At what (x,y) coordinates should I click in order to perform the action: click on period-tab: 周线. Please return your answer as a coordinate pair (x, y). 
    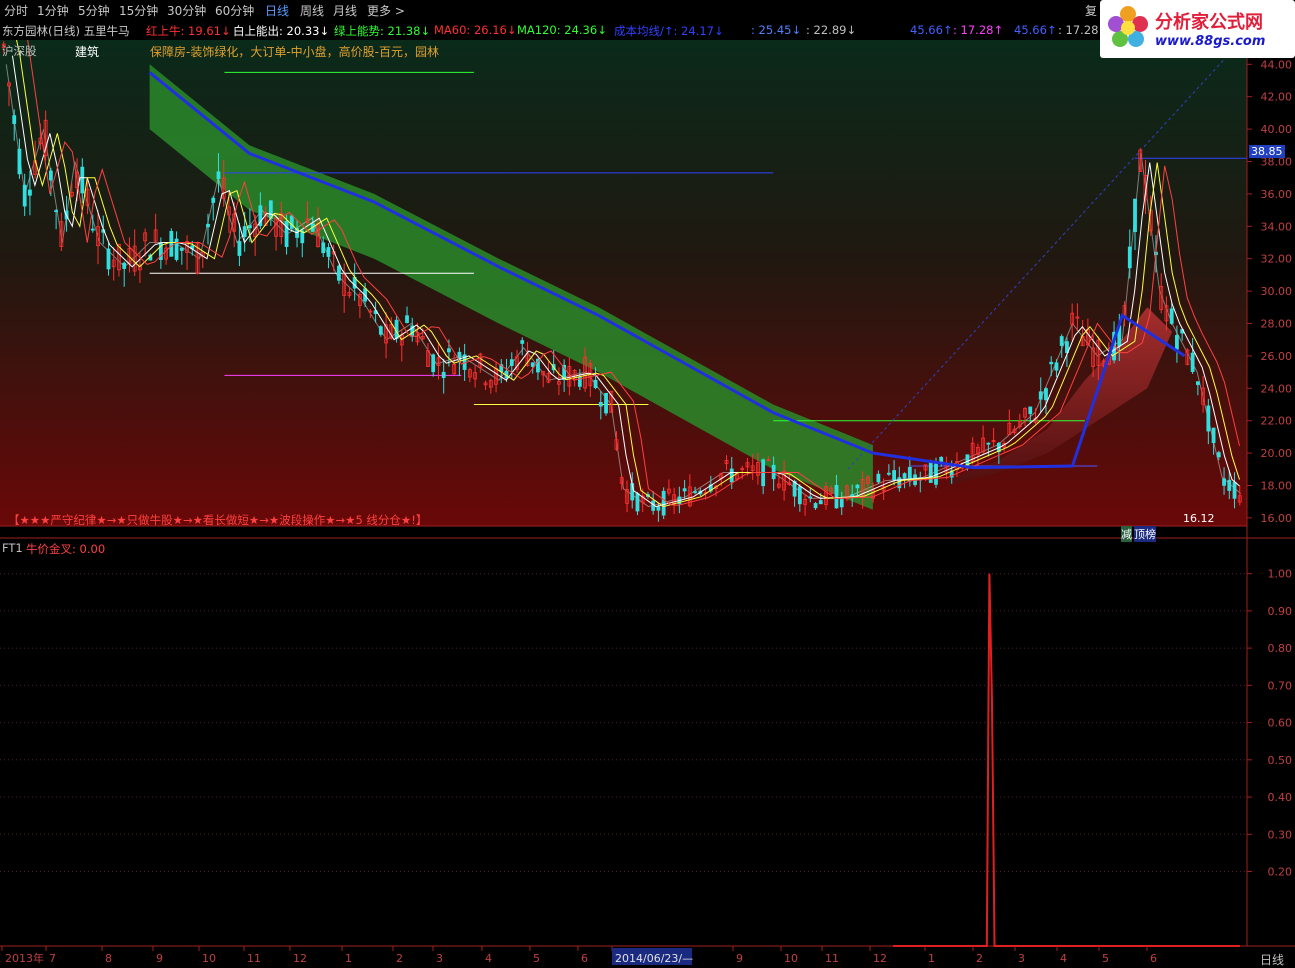
    Looking at the image, I should click on (312, 10).